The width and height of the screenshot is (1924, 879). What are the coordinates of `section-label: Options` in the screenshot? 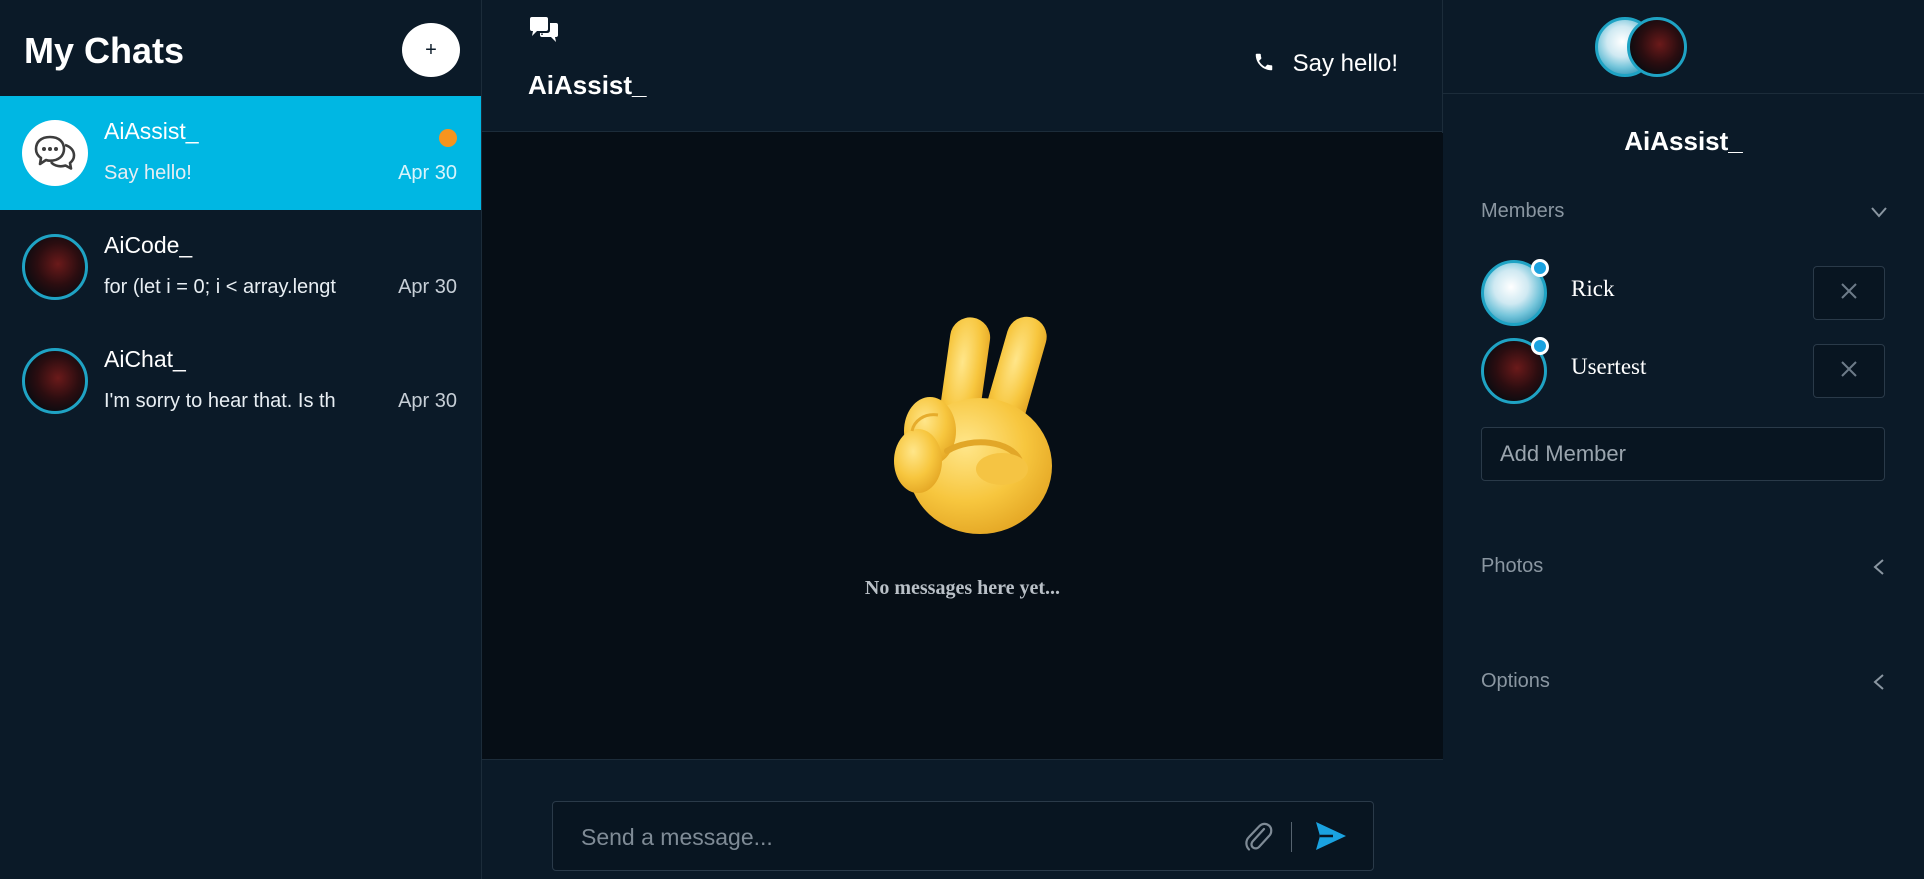 It's located at (1515, 681).